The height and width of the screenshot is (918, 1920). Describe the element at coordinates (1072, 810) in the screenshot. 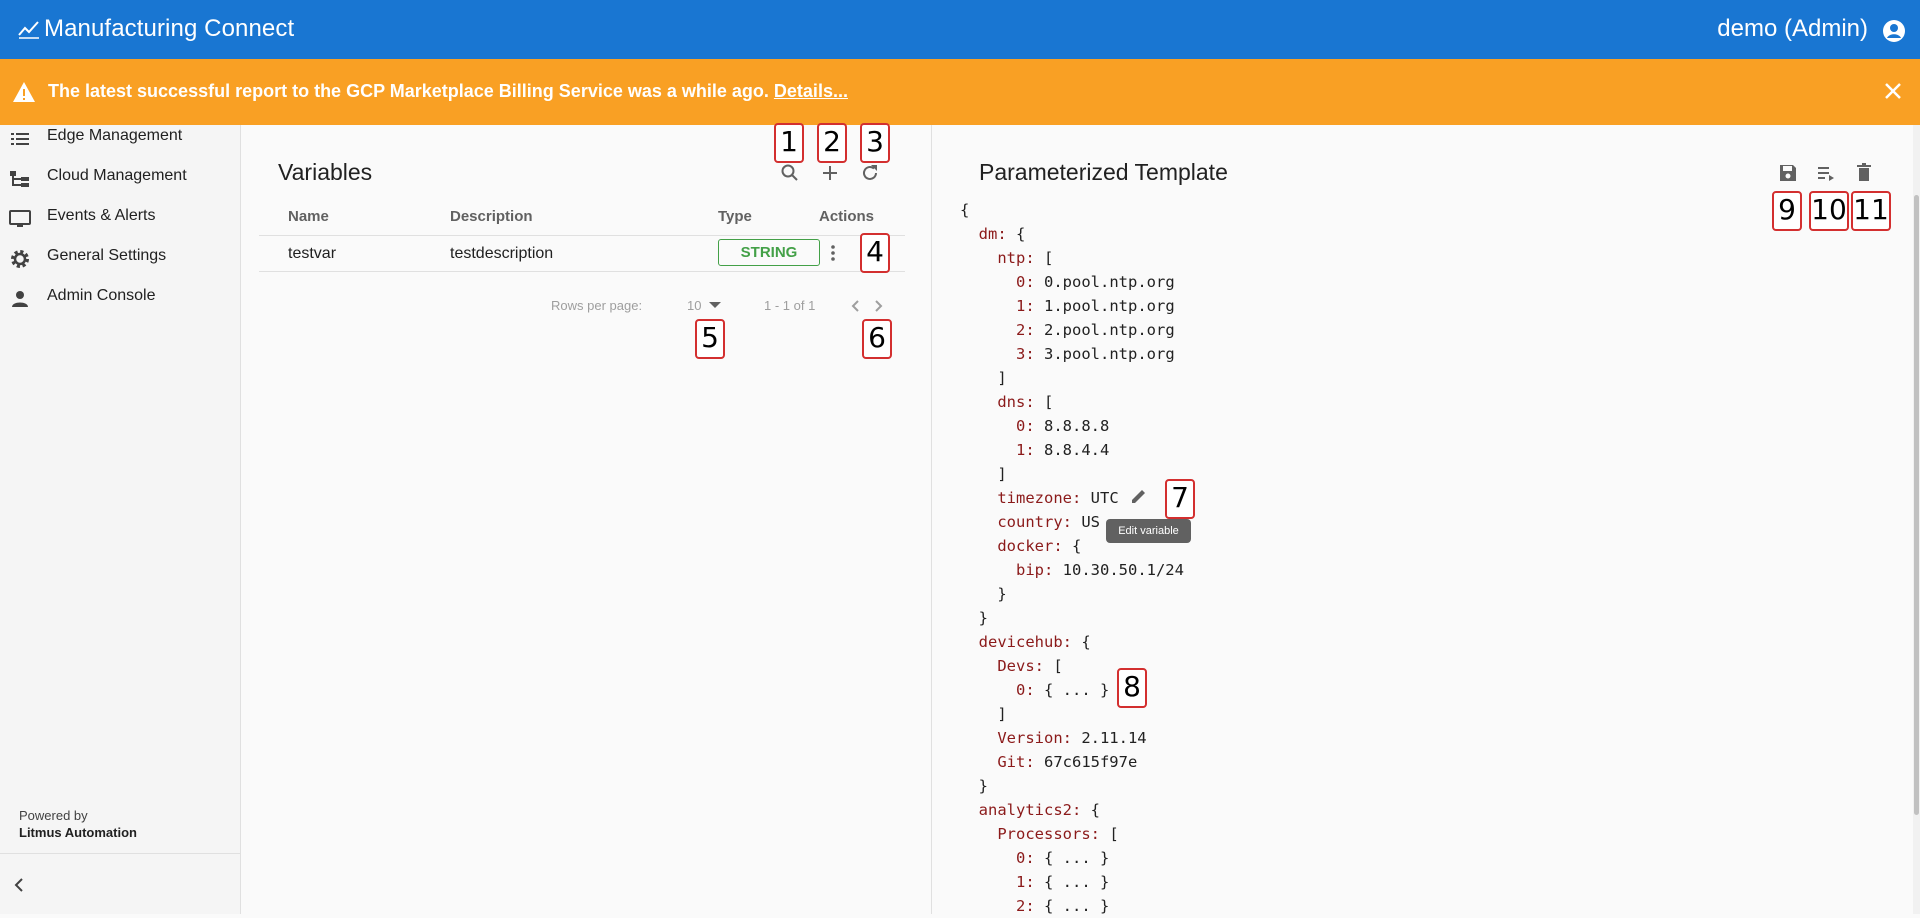

I see `code-line: analytics2: {` at that location.